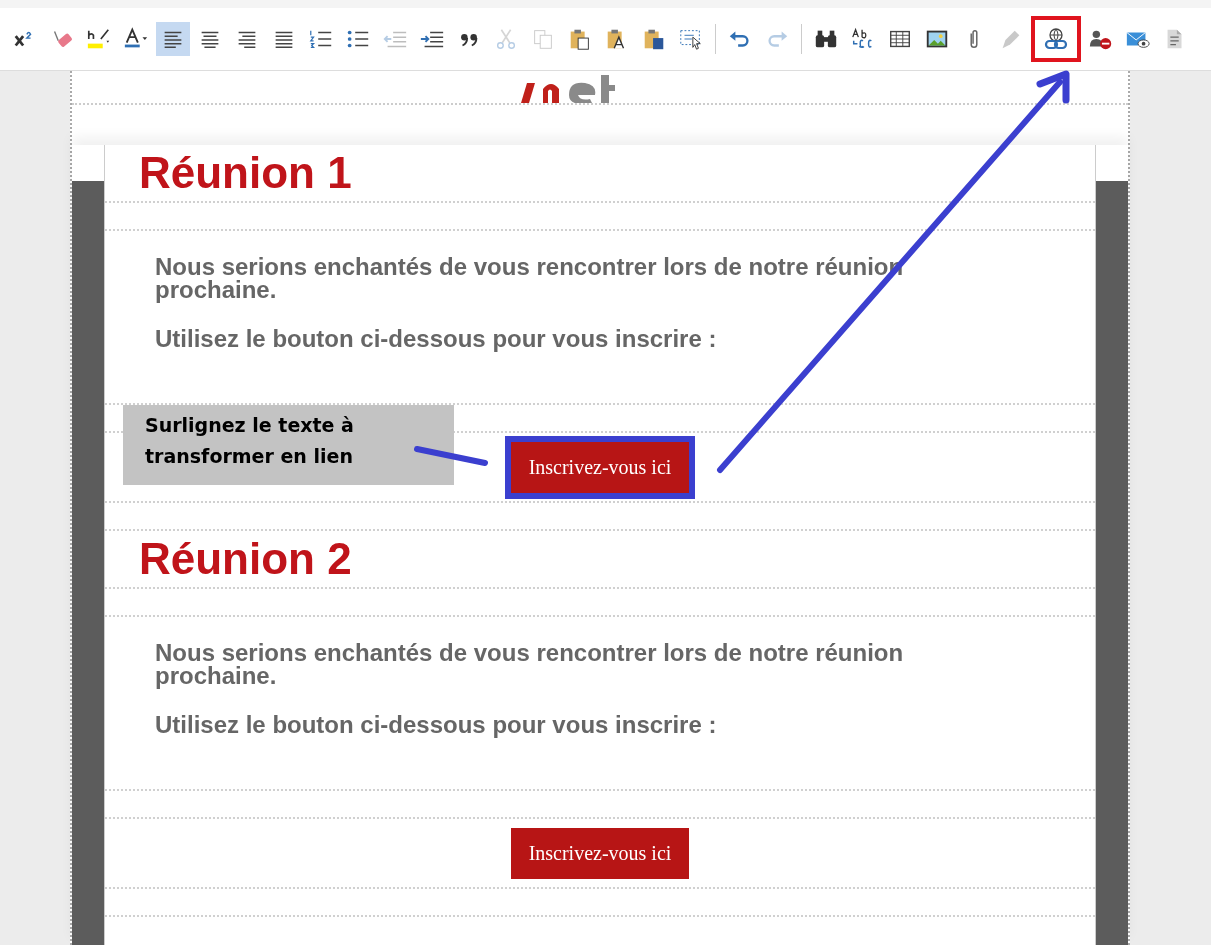  Describe the element at coordinates (530, 664) in the screenshot. I see `body-paragraph: Nous serions enchantés de vous rencontrer lors de notre réunion prochaine.` at that location.